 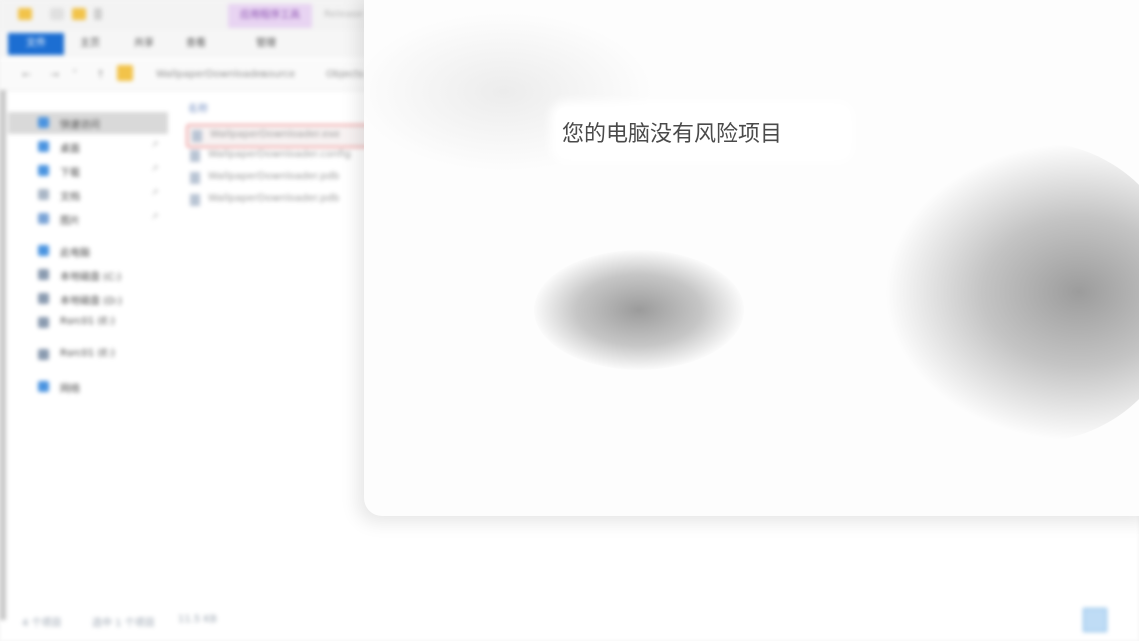 What do you see at coordinates (43, 122) in the screenshot?
I see `star-icon` at bounding box center [43, 122].